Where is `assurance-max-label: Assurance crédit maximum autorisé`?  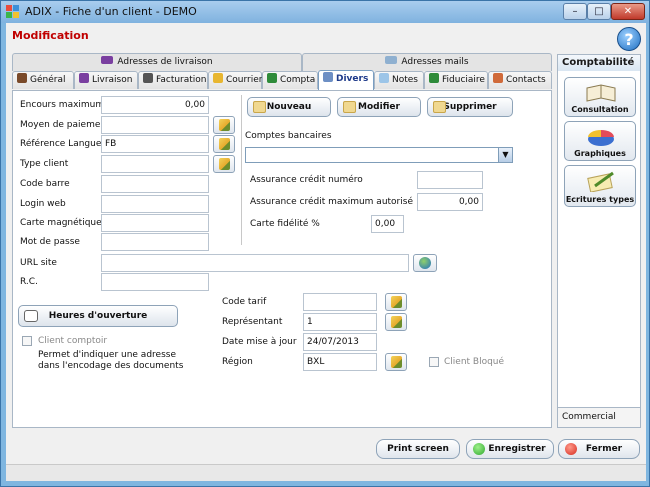 assurance-max-label: Assurance crédit maximum autorisé is located at coordinates (331, 202).